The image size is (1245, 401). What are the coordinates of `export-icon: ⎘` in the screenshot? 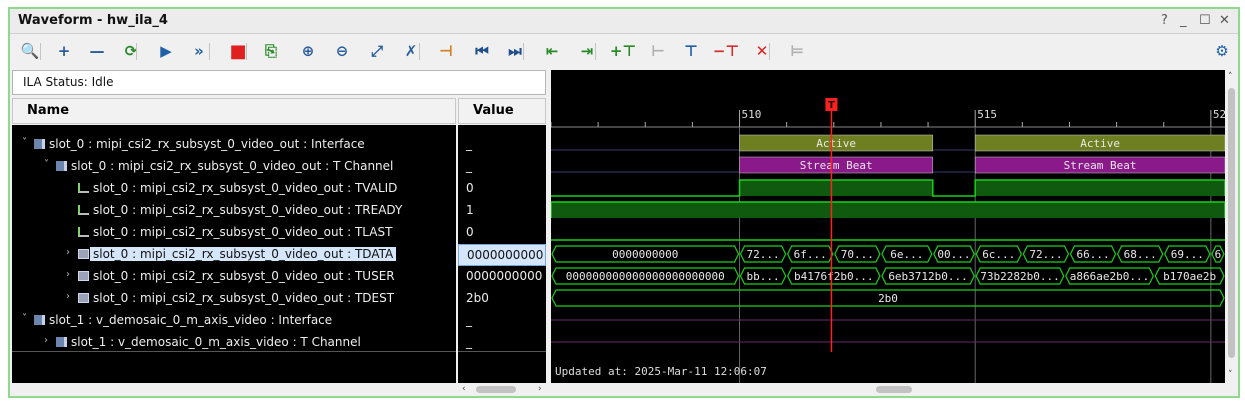 It's located at (271, 51).